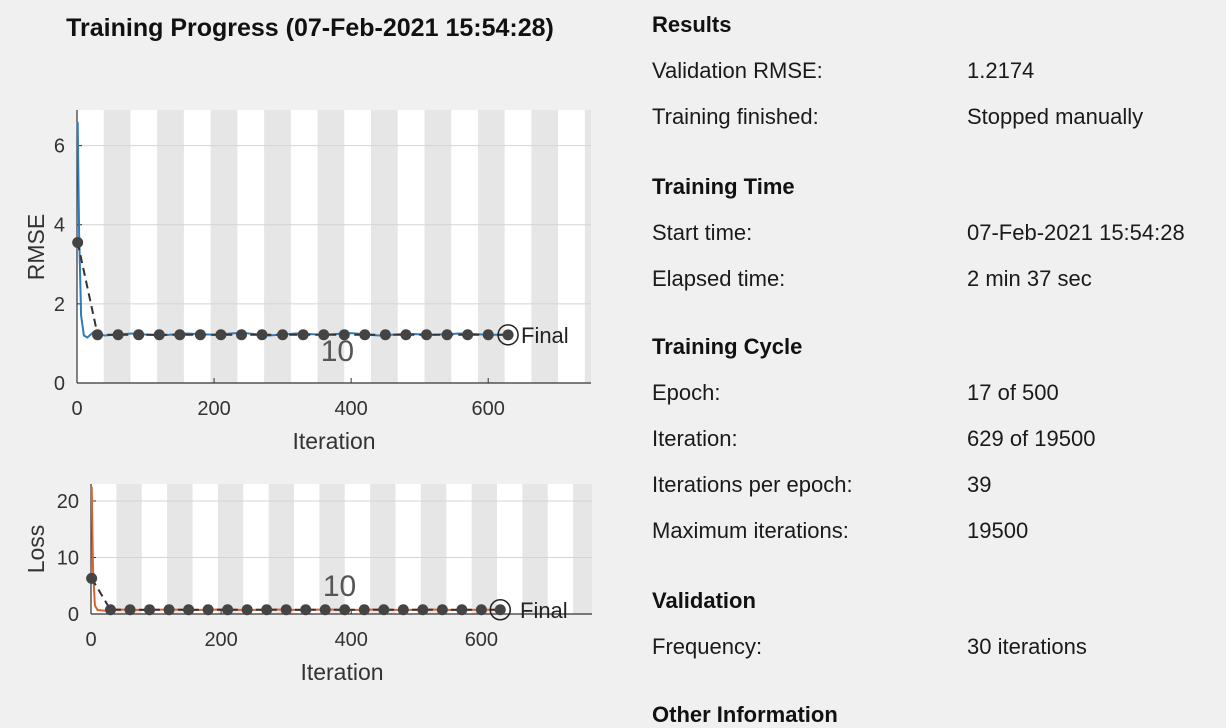 The image size is (1226, 728). I want to click on rmse-x-tick-label: 400, so click(350, 409).